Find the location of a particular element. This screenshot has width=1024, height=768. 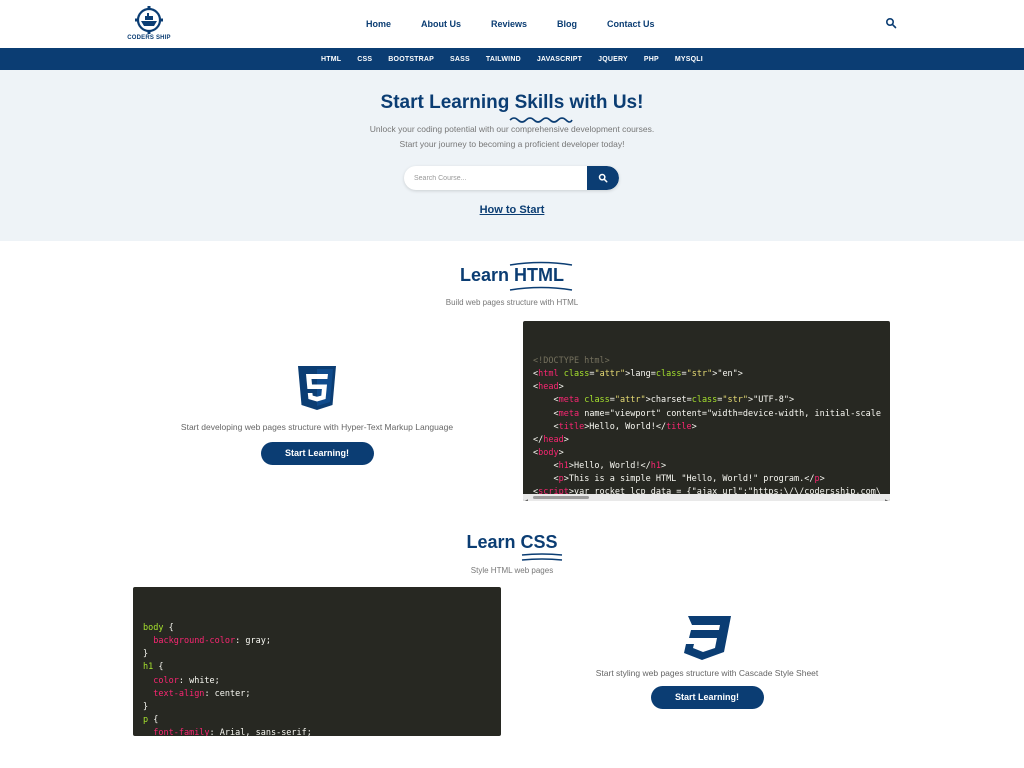

code-line: <head> is located at coordinates (548, 387).